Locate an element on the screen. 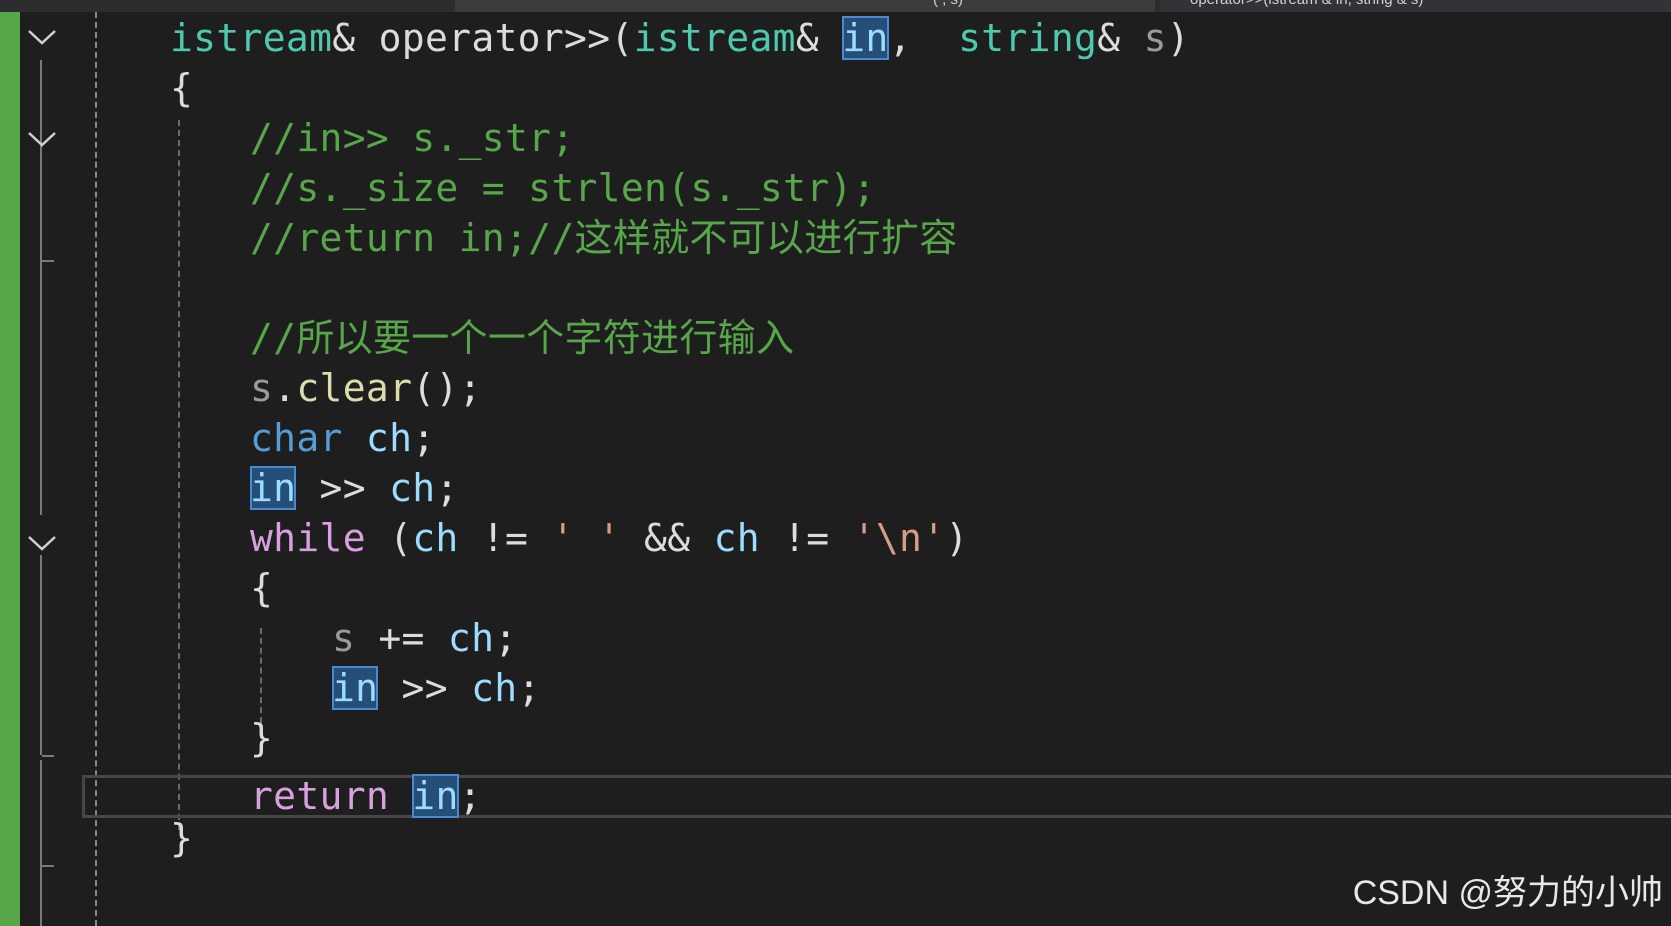 The width and height of the screenshot is (1671, 926). code-line-16: return in; is located at coordinates (366, 796).